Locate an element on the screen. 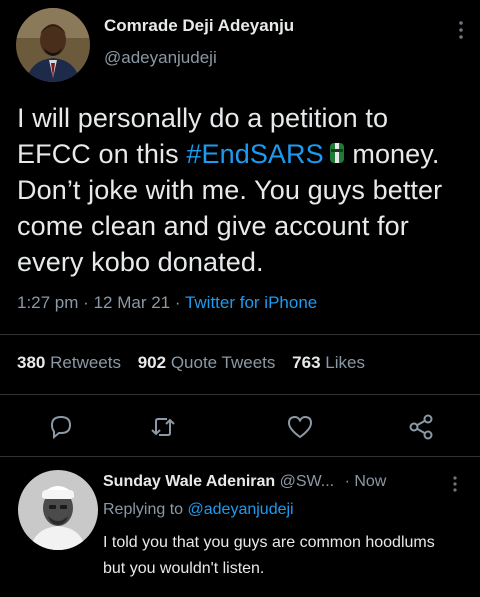  quote-count: 902 is located at coordinates (152, 362).